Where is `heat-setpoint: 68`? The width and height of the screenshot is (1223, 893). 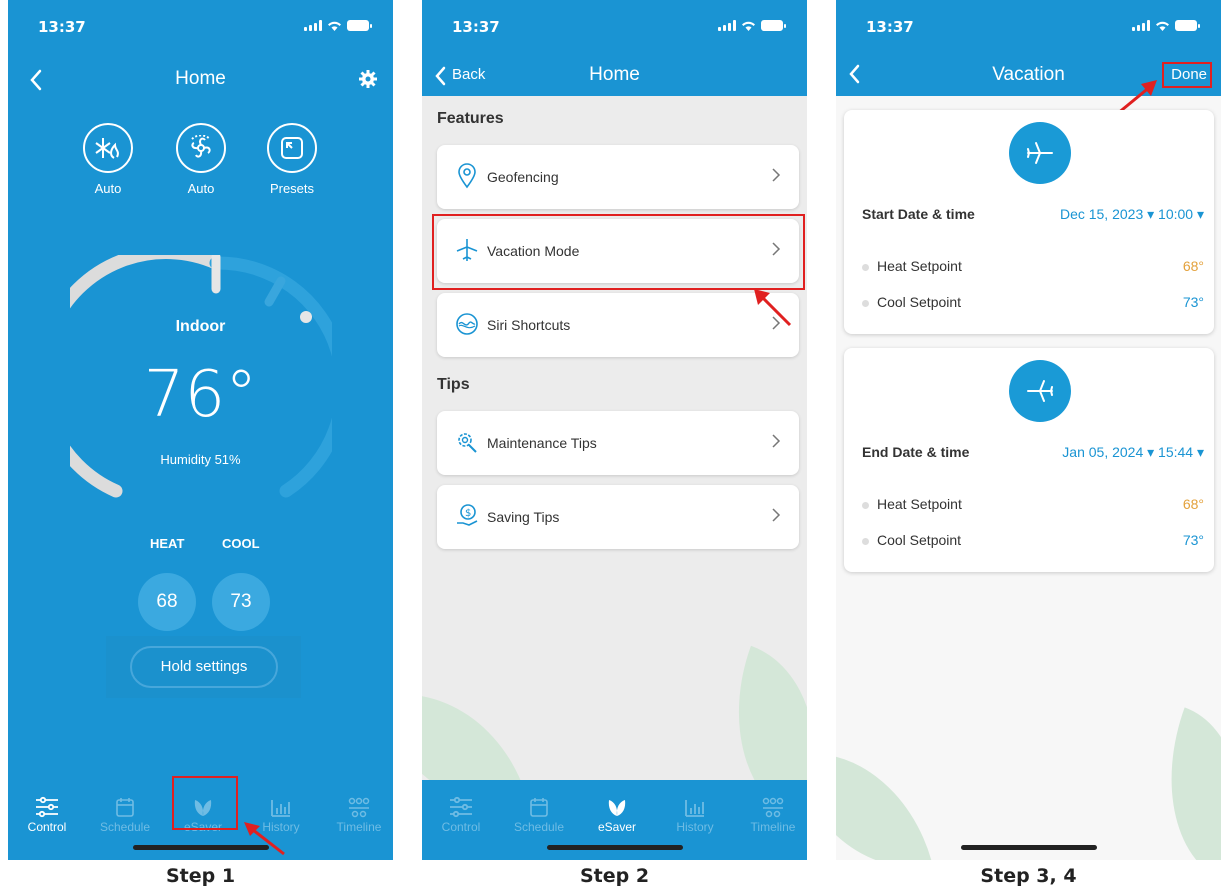 heat-setpoint: 68 is located at coordinates (167, 602).